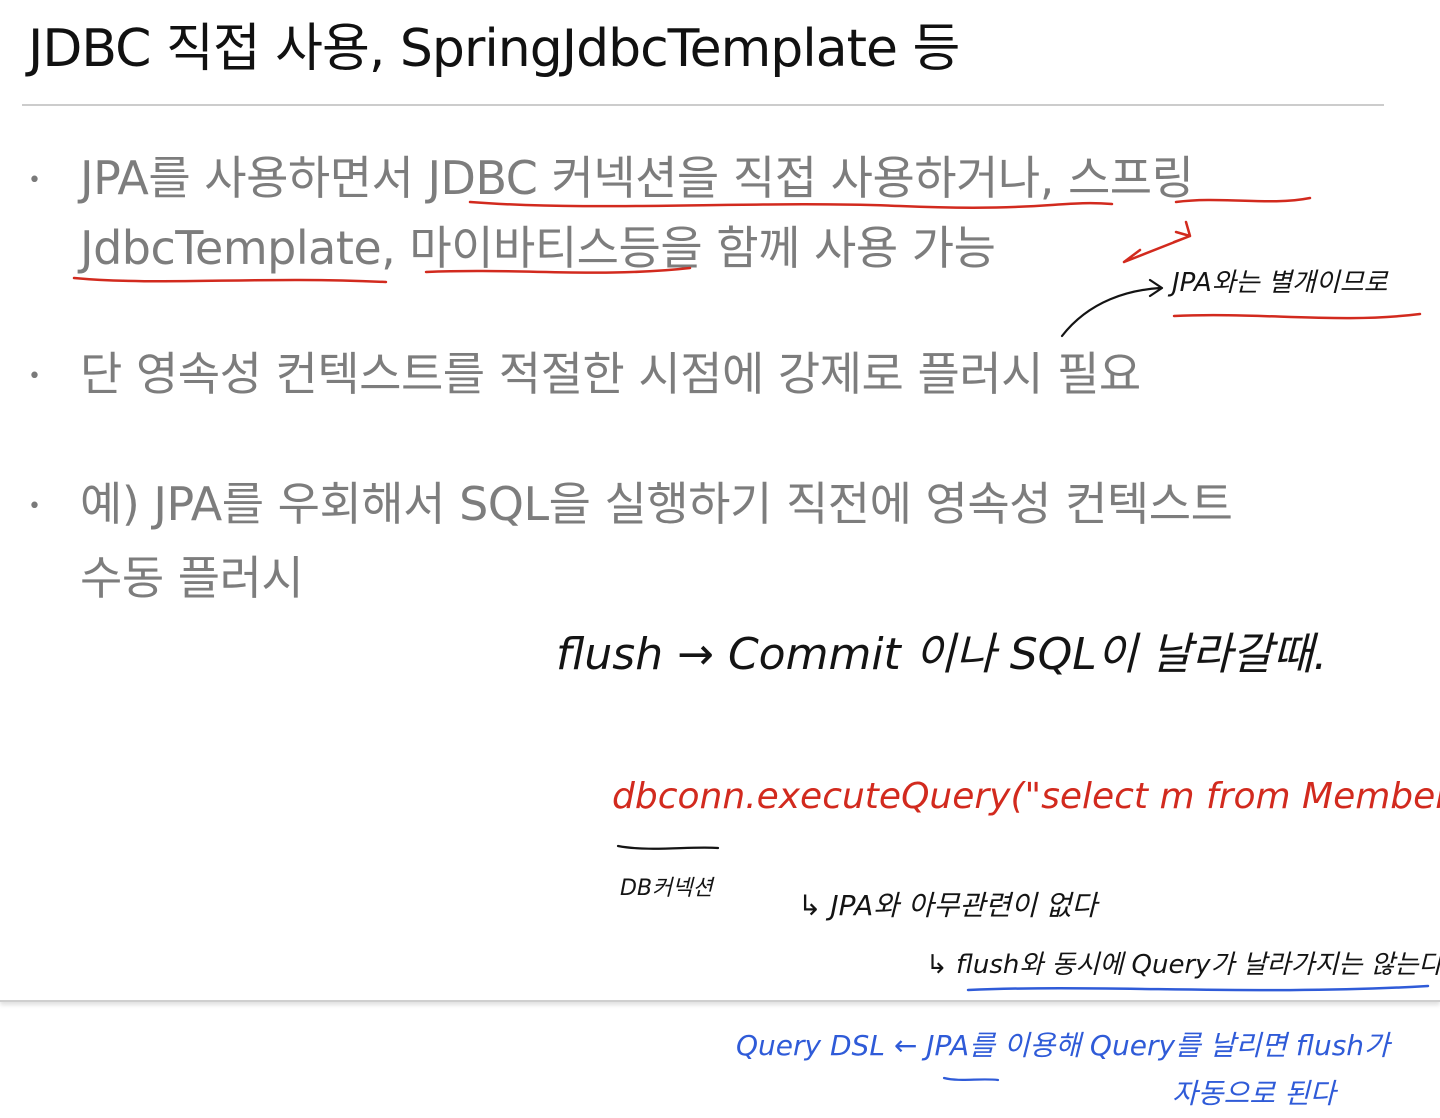 This screenshot has width=1440, height=1118. Describe the element at coordinates (637, 178) in the screenshot. I see `bullet-1-line-1: JPA를 사용하면서 JDBC 커넥션을 직접 사용하거나, 스프링` at that location.